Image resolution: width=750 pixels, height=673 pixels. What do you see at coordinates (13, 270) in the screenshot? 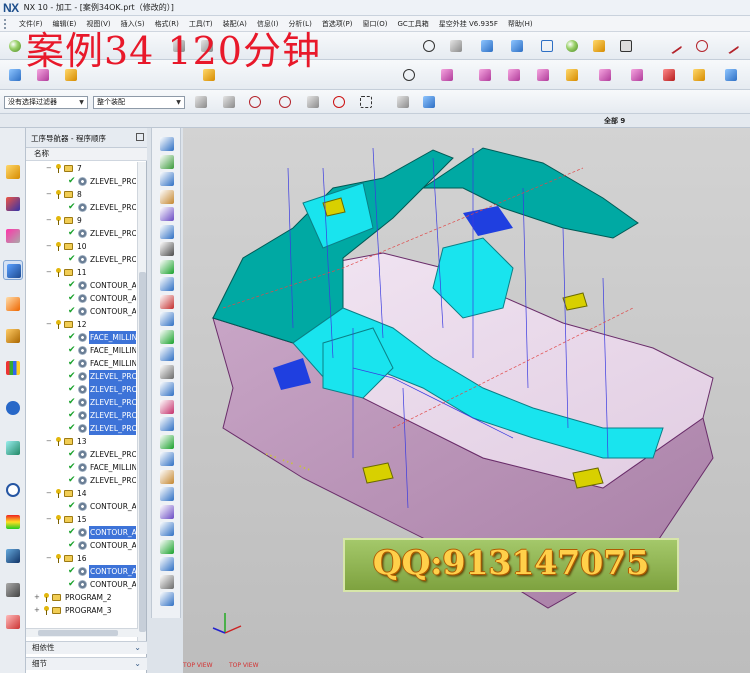
I see `resource-operation-navigator` at bounding box center [13, 270].